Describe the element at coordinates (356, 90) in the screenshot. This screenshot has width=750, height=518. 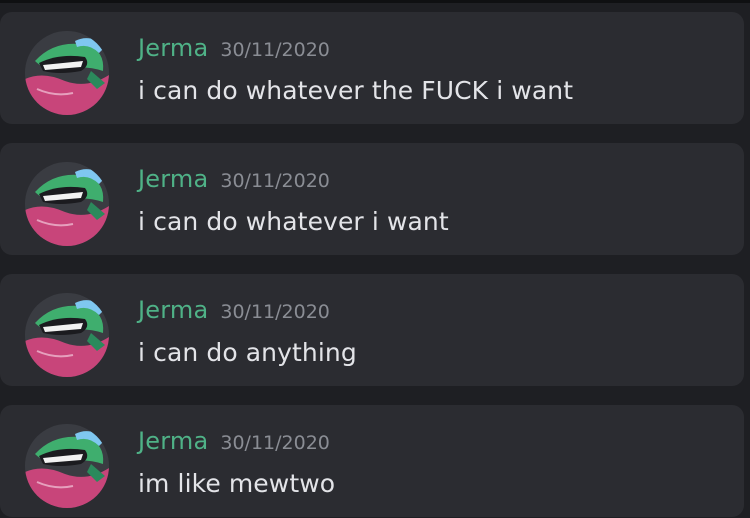
I see `message-text: i can do whatever the FUCK i want` at that location.